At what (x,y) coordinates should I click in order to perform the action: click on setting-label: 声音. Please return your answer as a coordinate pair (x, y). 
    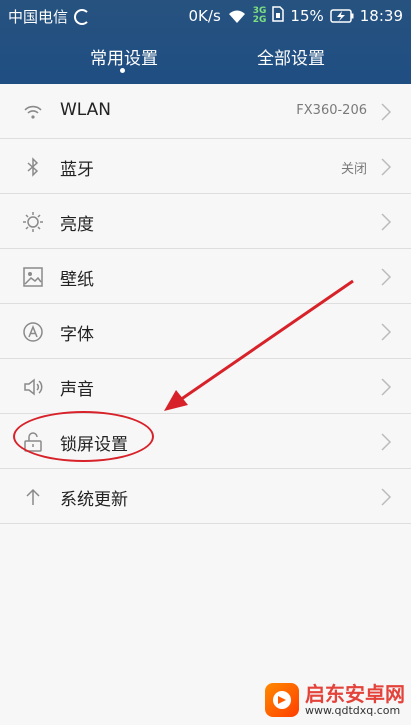
    Looking at the image, I should click on (77, 390).